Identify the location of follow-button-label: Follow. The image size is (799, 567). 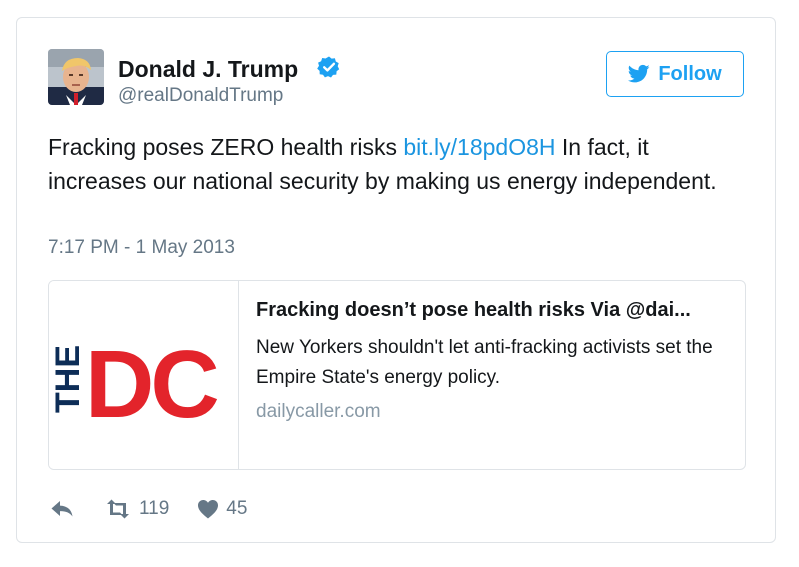
(690, 73).